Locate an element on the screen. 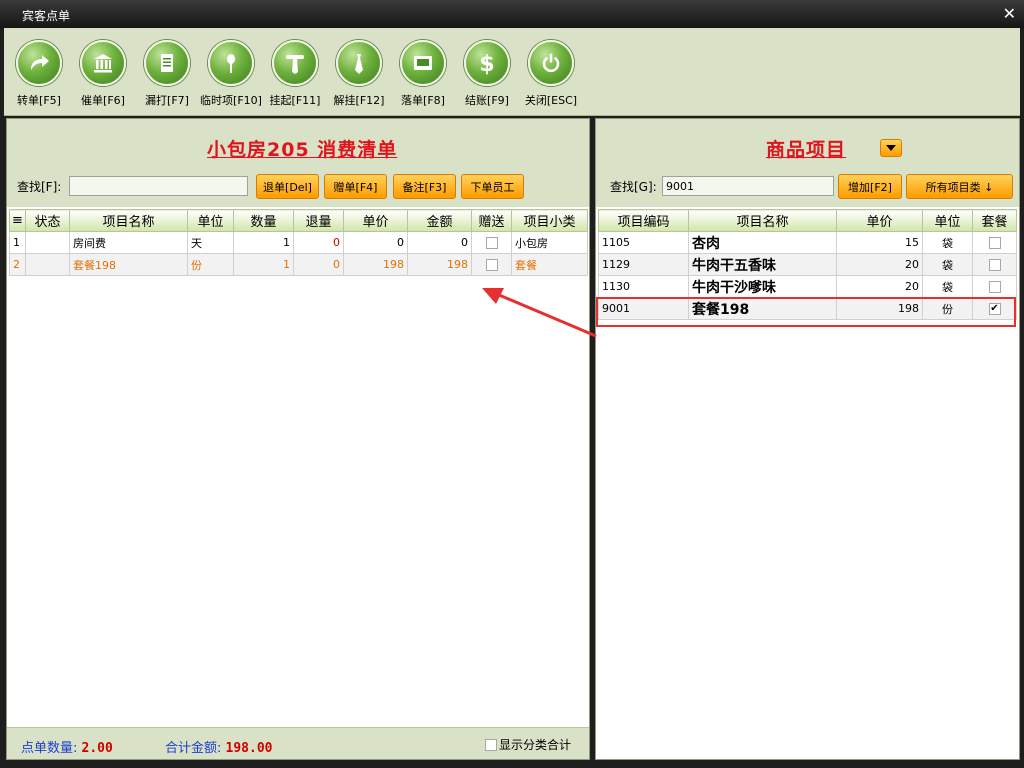 The width and height of the screenshot is (1024, 768). column-header: ≡ is located at coordinates (17, 220).